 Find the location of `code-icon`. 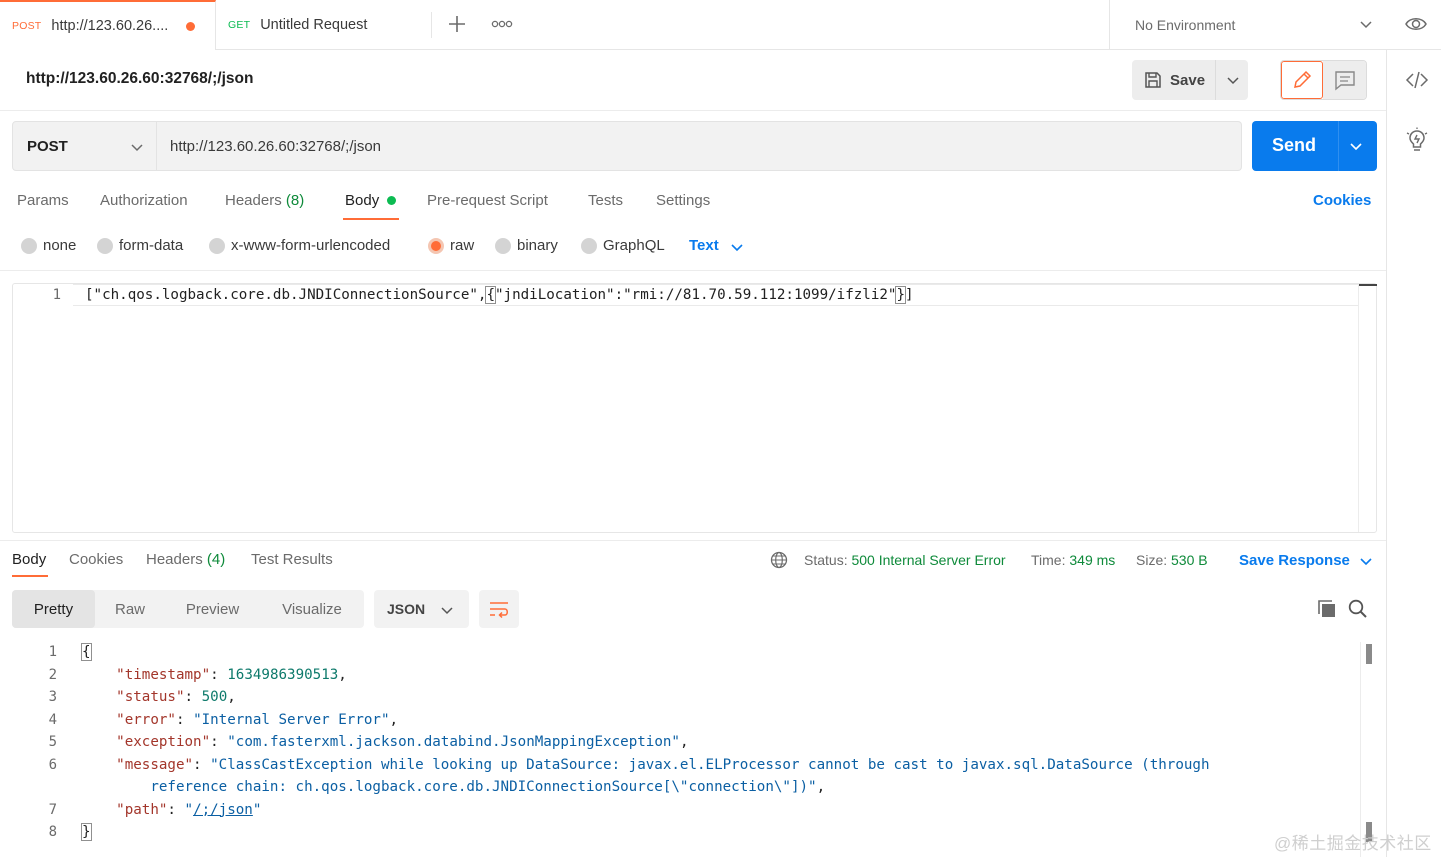

code-icon is located at coordinates (1417, 80).